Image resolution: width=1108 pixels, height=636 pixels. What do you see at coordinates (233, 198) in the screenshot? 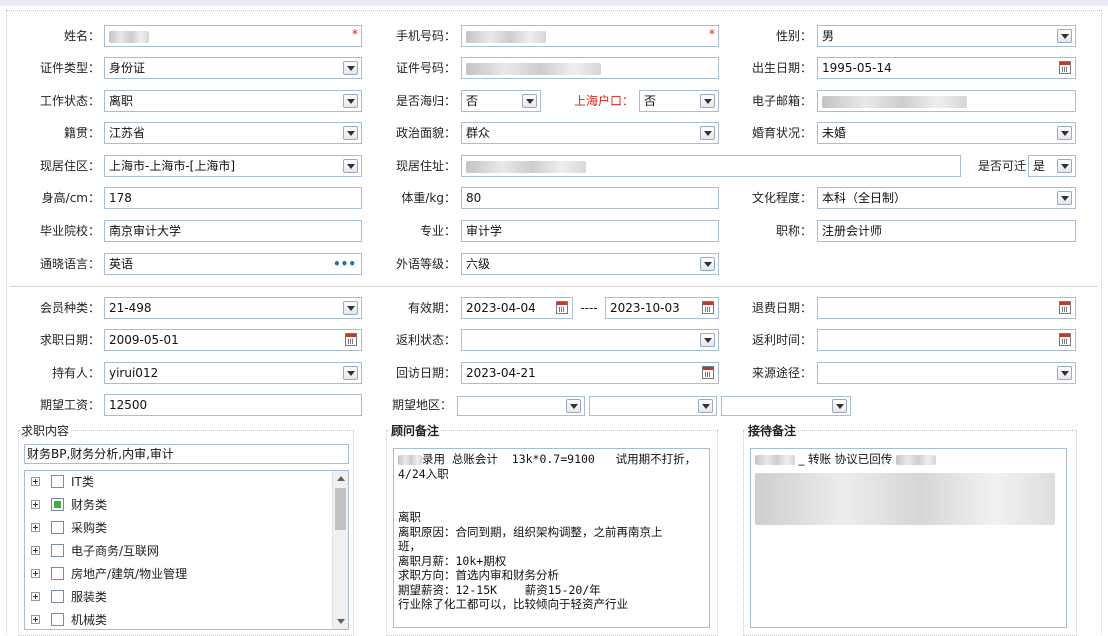
I see `height-field: 178` at bounding box center [233, 198].